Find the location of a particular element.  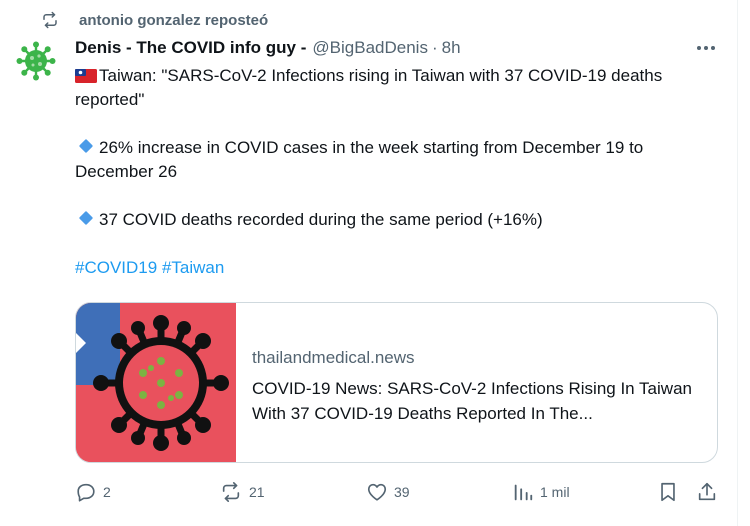

reply-button: 2 is located at coordinates (93, 492).